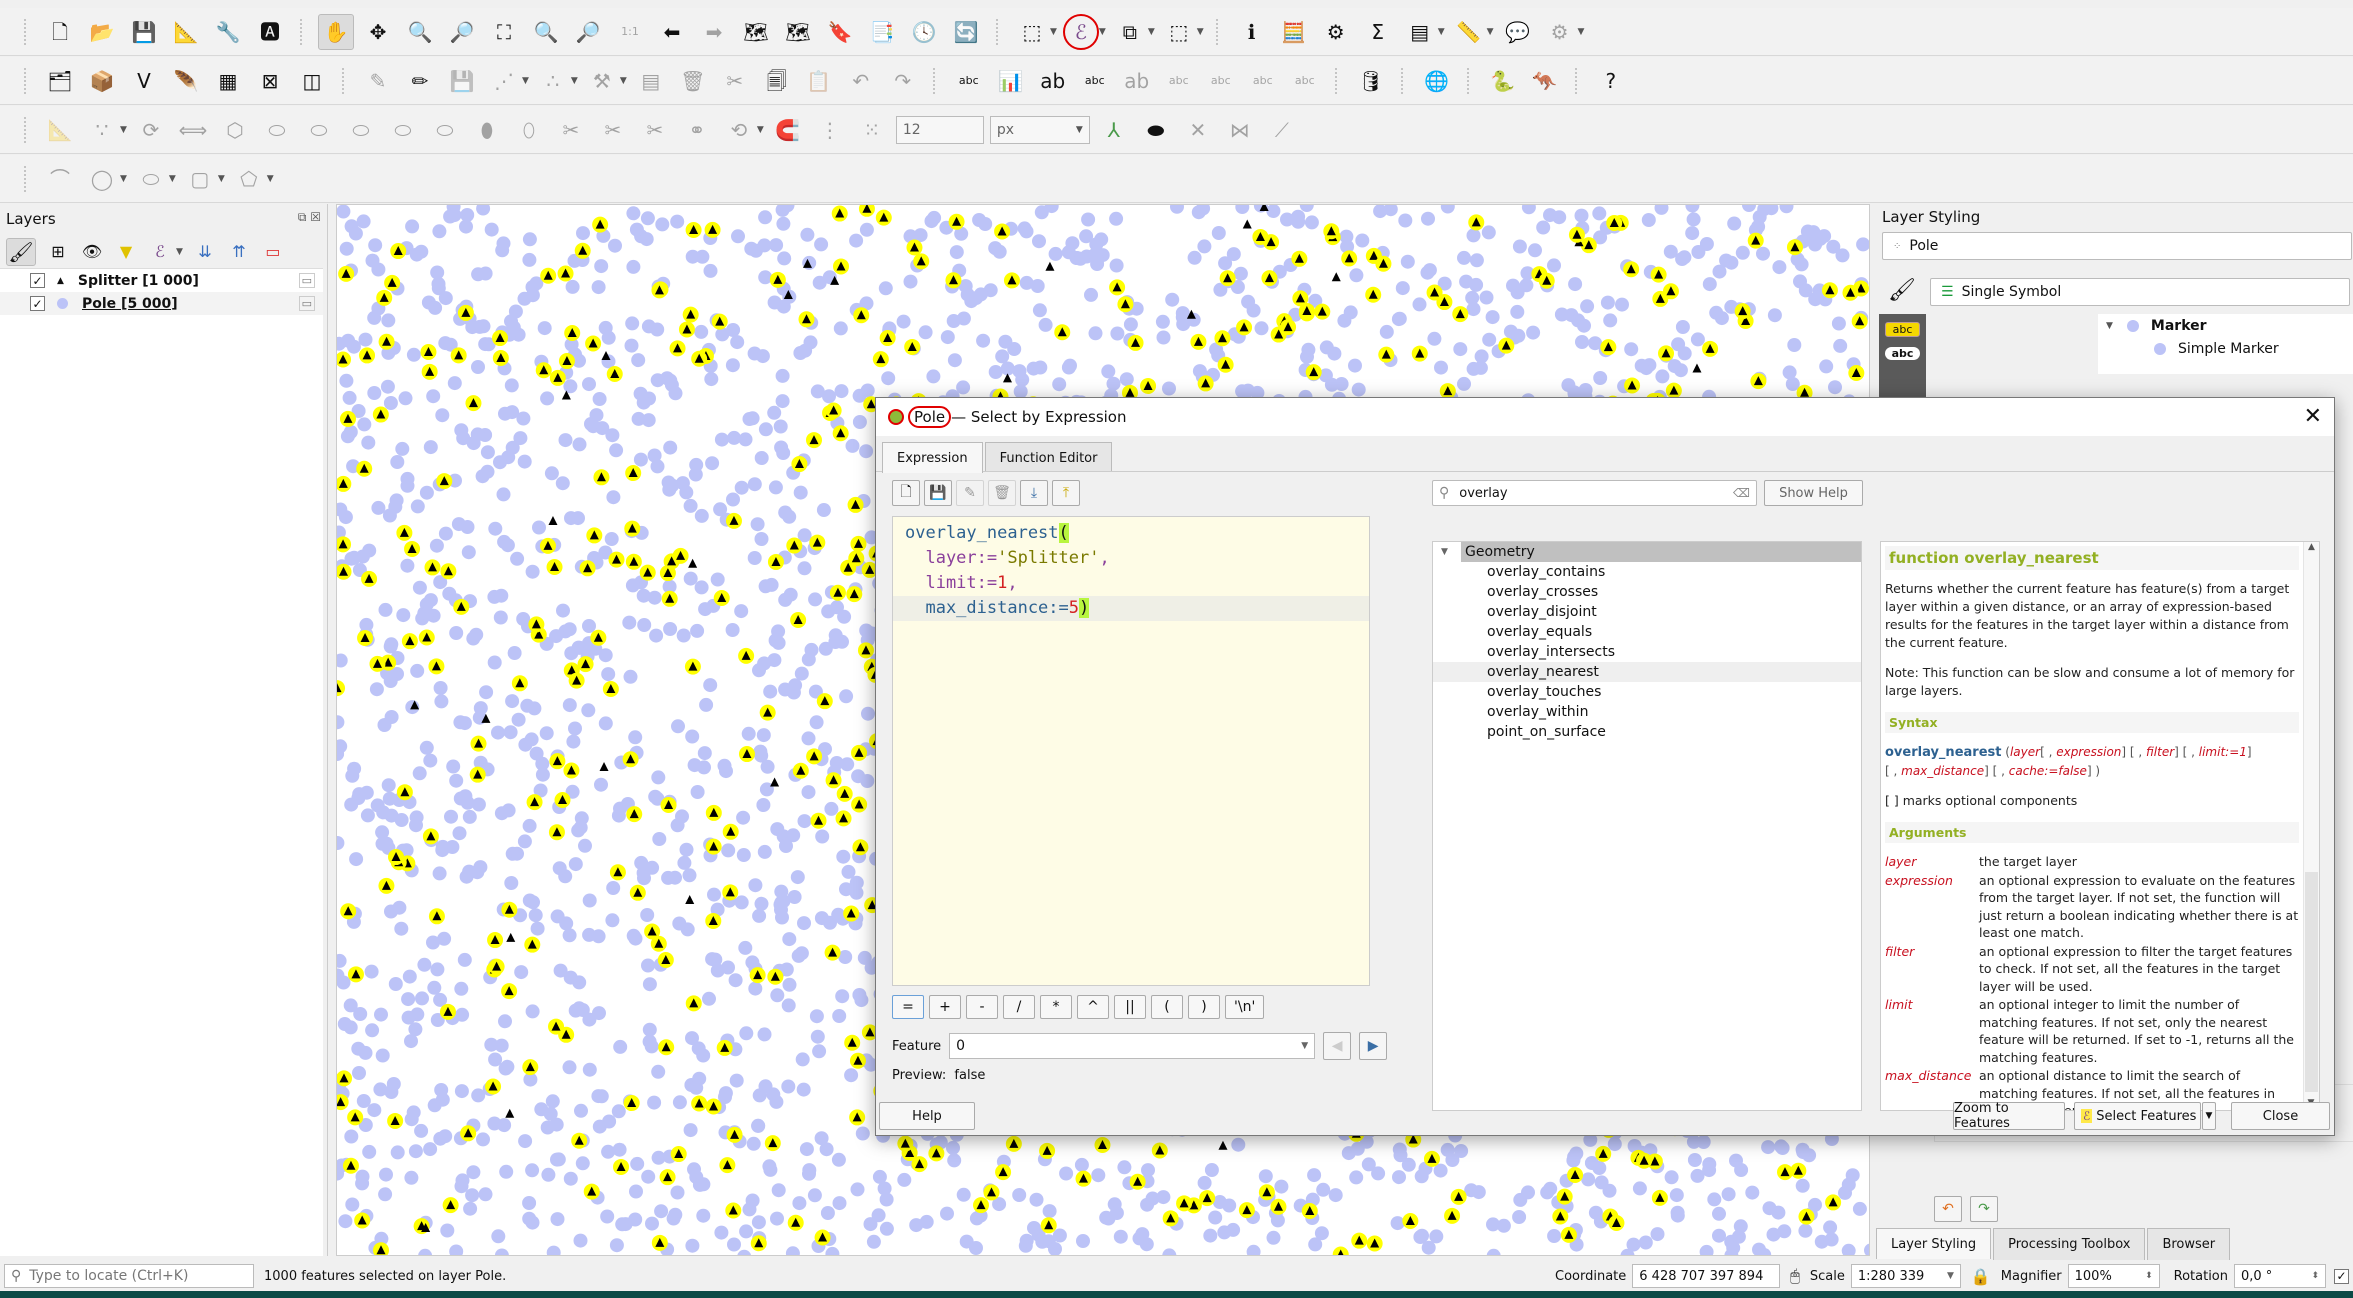 This screenshot has height=1298, width=2353. Describe the element at coordinates (2149, 1276) in the screenshot. I see `spin-arrows-icon: ⬍` at that location.